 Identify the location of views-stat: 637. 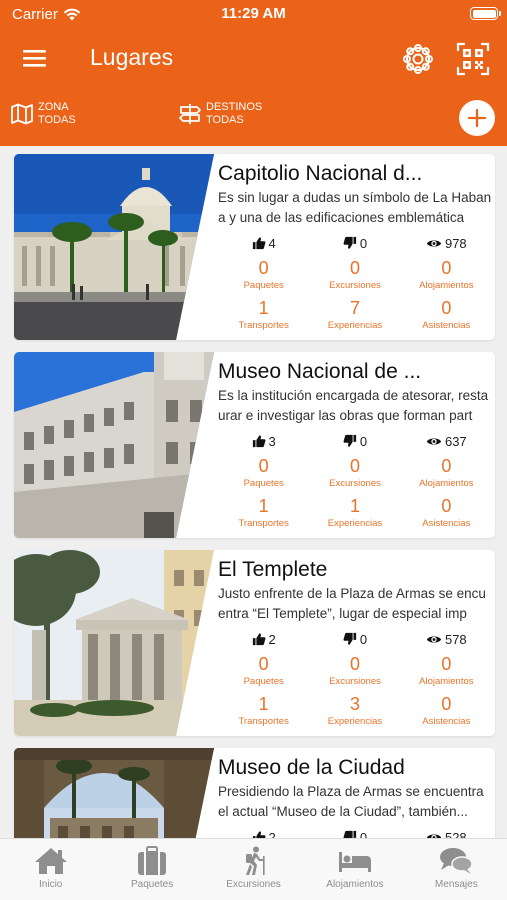
(446, 441).